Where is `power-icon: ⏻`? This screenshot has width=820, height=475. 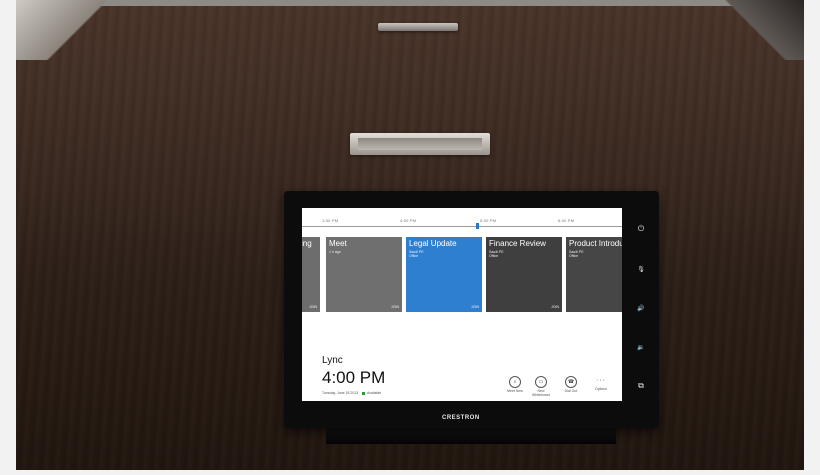 power-icon: ⏻ is located at coordinates (641, 228).